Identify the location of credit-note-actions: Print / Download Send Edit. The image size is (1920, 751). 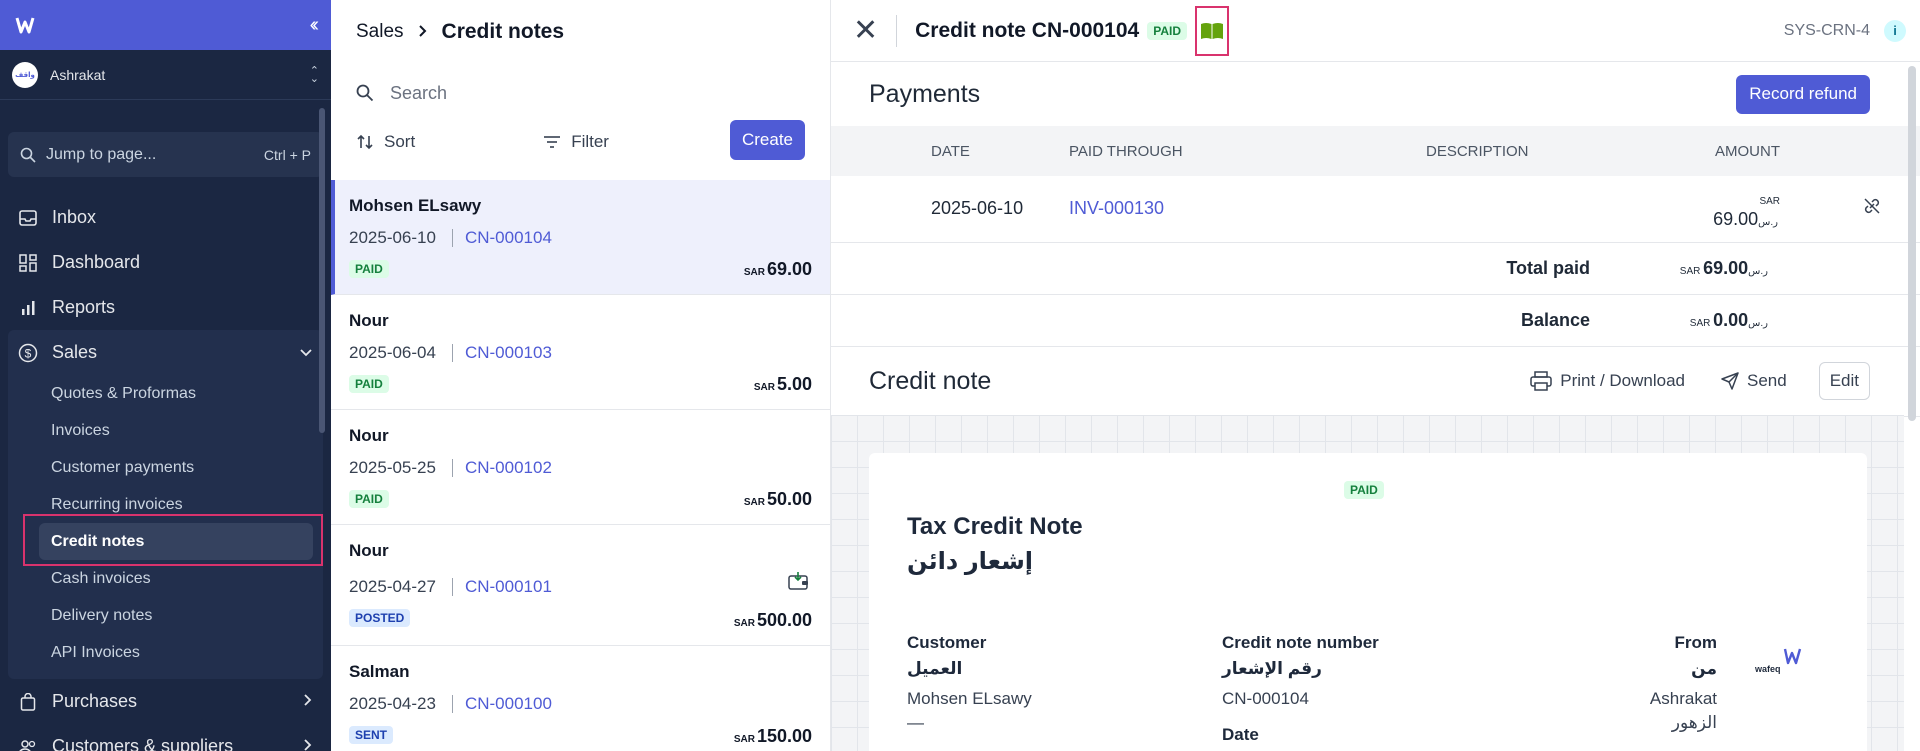
(1682, 381).